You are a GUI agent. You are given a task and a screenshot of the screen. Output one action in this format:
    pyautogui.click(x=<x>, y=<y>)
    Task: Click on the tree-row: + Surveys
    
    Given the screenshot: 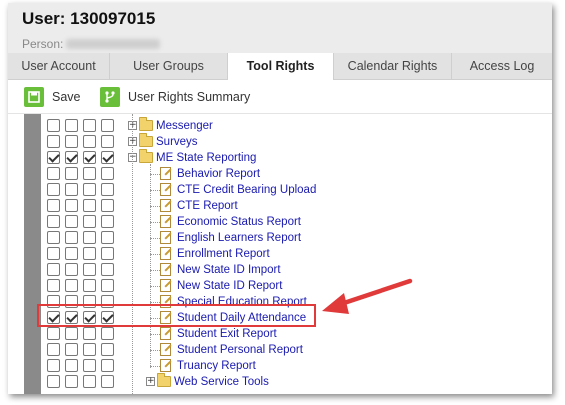 What is the action you would take?
    pyautogui.click(x=280, y=141)
    